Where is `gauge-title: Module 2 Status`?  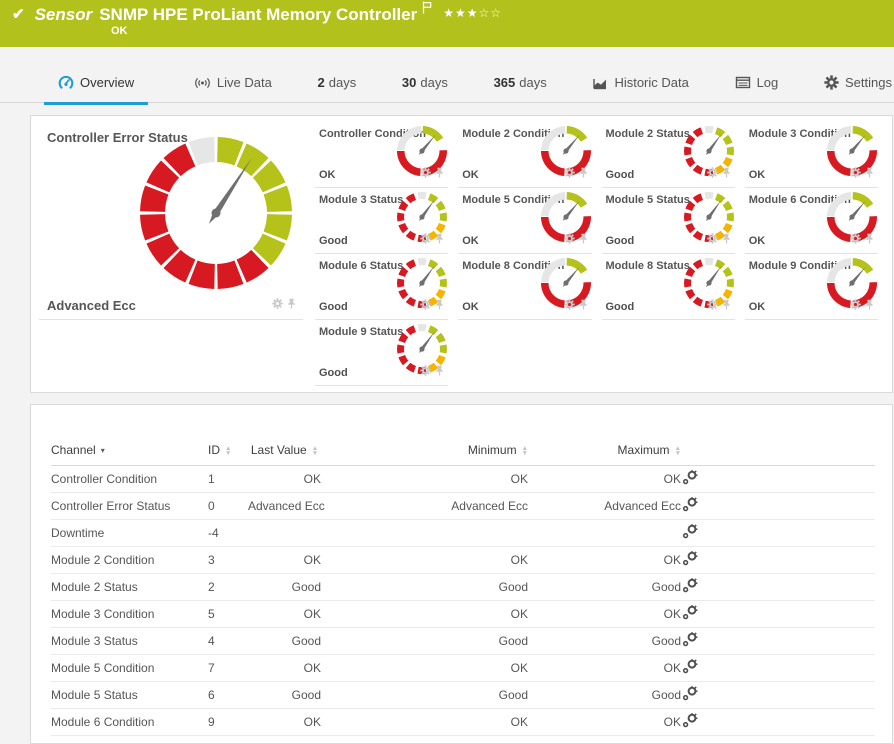 gauge-title: Module 2 Status is located at coordinates (647, 134).